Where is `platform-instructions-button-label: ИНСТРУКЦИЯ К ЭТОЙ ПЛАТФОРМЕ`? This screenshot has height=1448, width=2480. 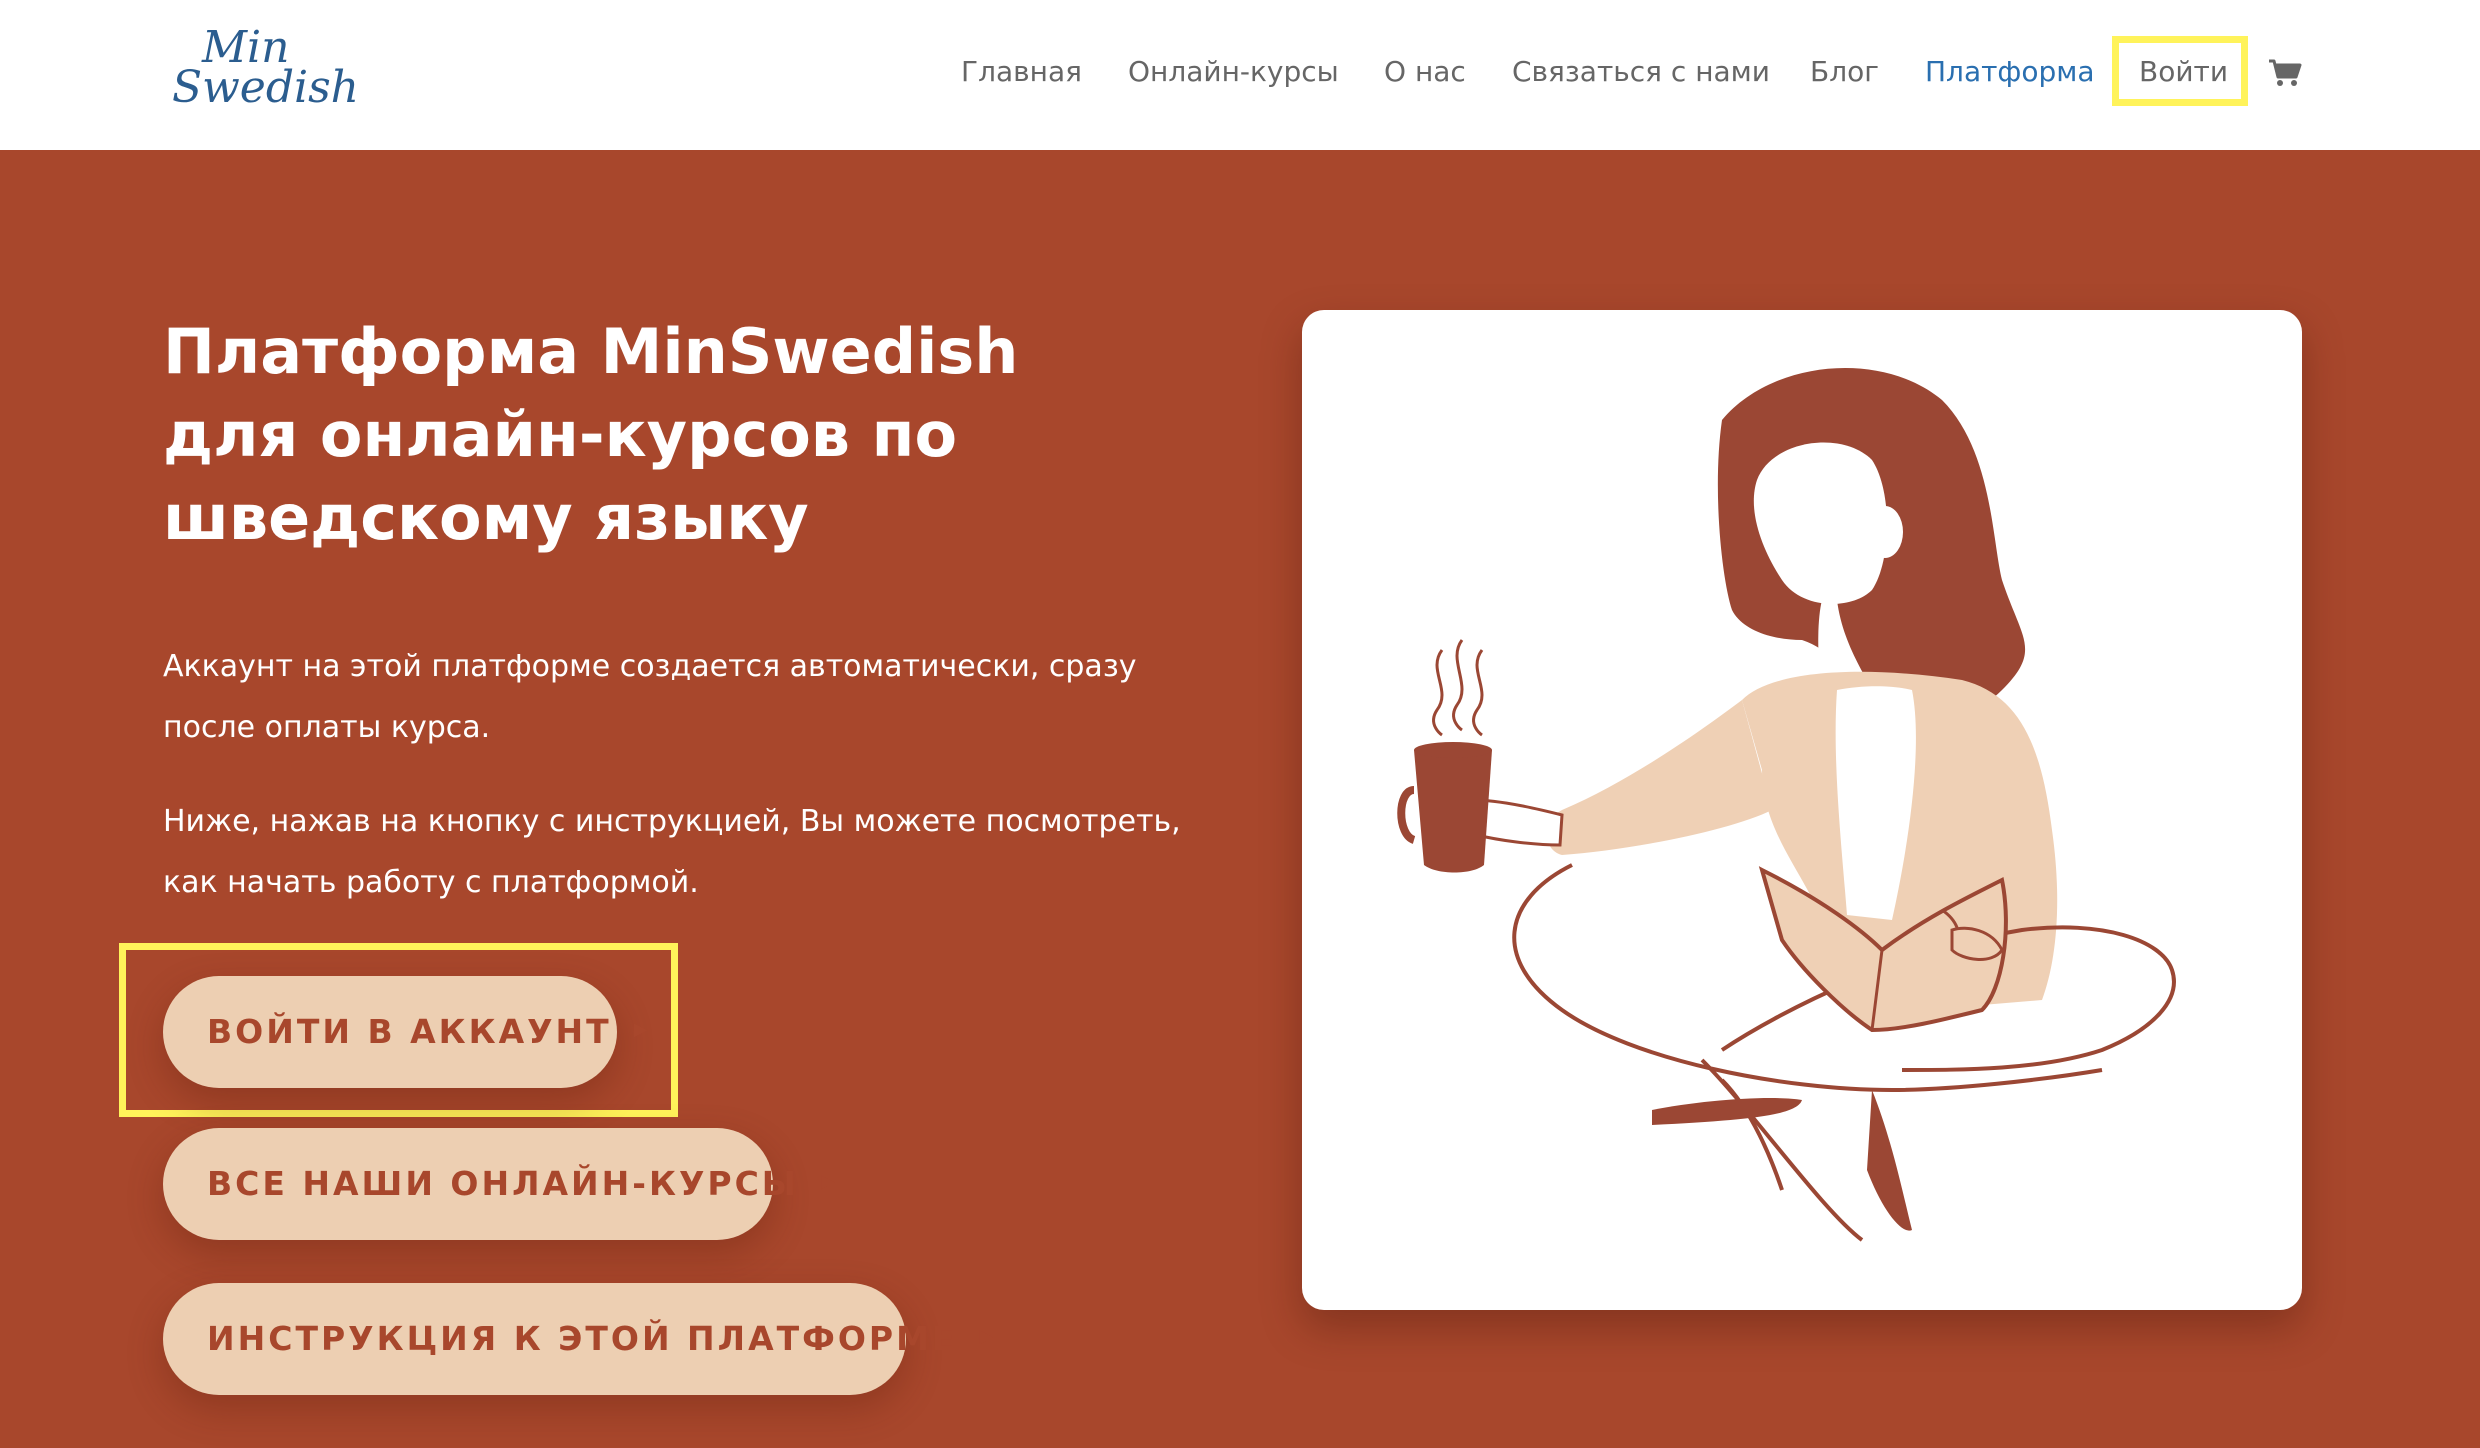 platform-instructions-button-label: ИНСТРУКЦИЯ К ЭТОЙ ПЛАТФОРМЕ is located at coordinates (582, 1338).